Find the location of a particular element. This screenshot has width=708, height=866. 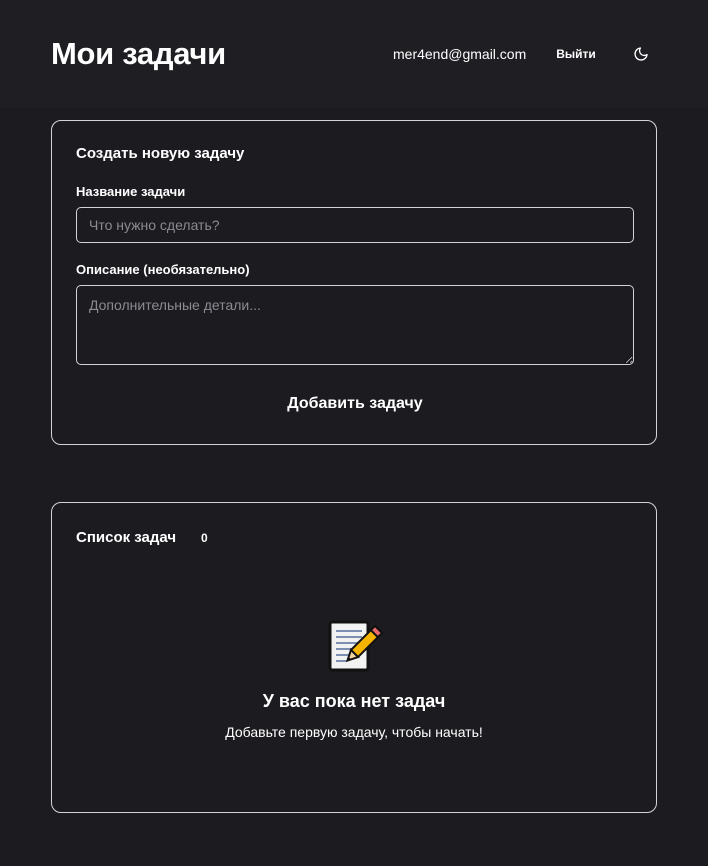

moon-icon is located at coordinates (641, 54).